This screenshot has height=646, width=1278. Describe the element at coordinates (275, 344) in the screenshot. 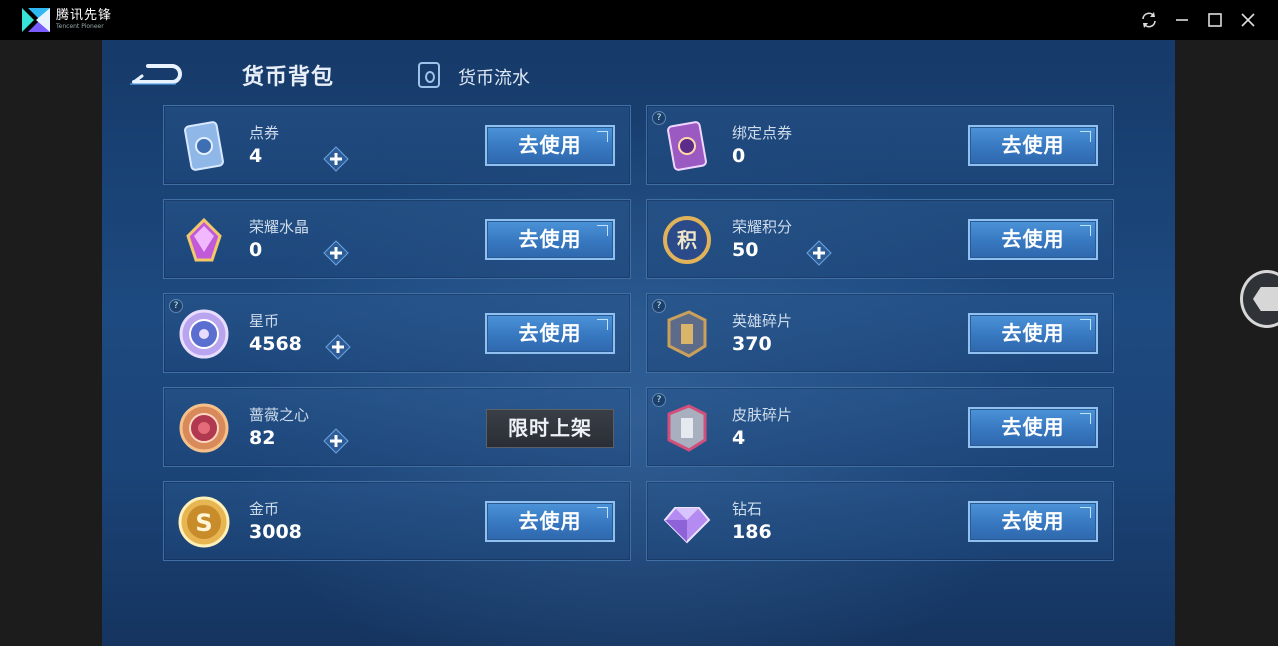

I see `currency-value: 4568` at that location.